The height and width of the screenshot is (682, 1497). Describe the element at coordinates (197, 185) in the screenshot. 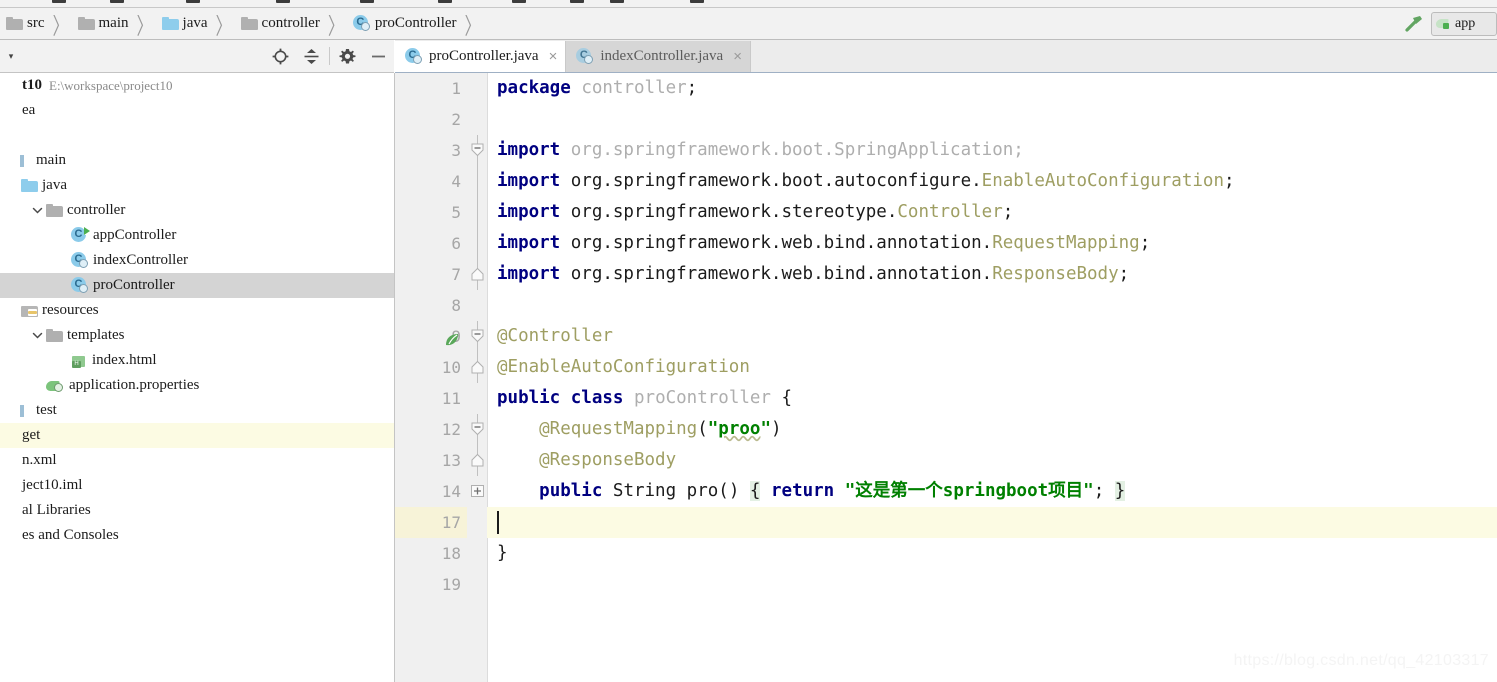

I see `tree-item-java: java` at that location.